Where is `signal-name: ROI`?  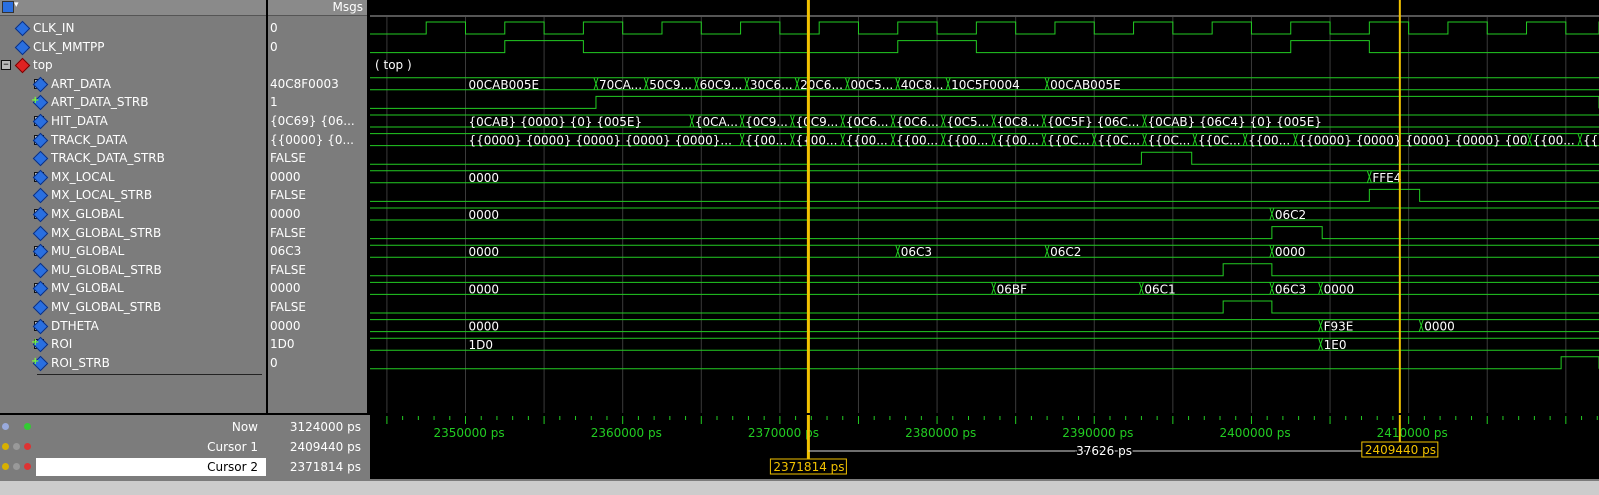
signal-name: ROI is located at coordinates (62, 344).